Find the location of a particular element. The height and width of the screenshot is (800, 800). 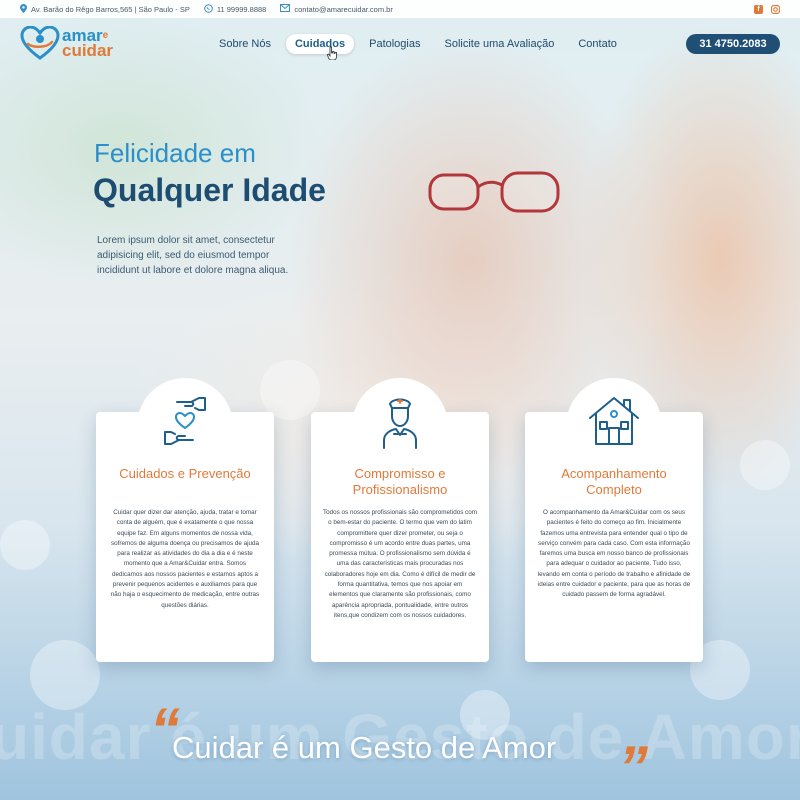

logo-wordmark: amare cuidar is located at coordinates (88, 43).